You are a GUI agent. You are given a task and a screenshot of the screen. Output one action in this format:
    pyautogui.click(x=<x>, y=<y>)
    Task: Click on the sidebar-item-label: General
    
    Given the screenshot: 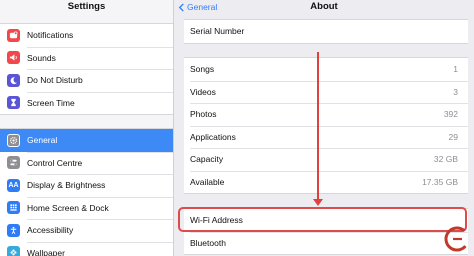 What is the action you would take?
    pyautogui.click(x=42, y=140)
    